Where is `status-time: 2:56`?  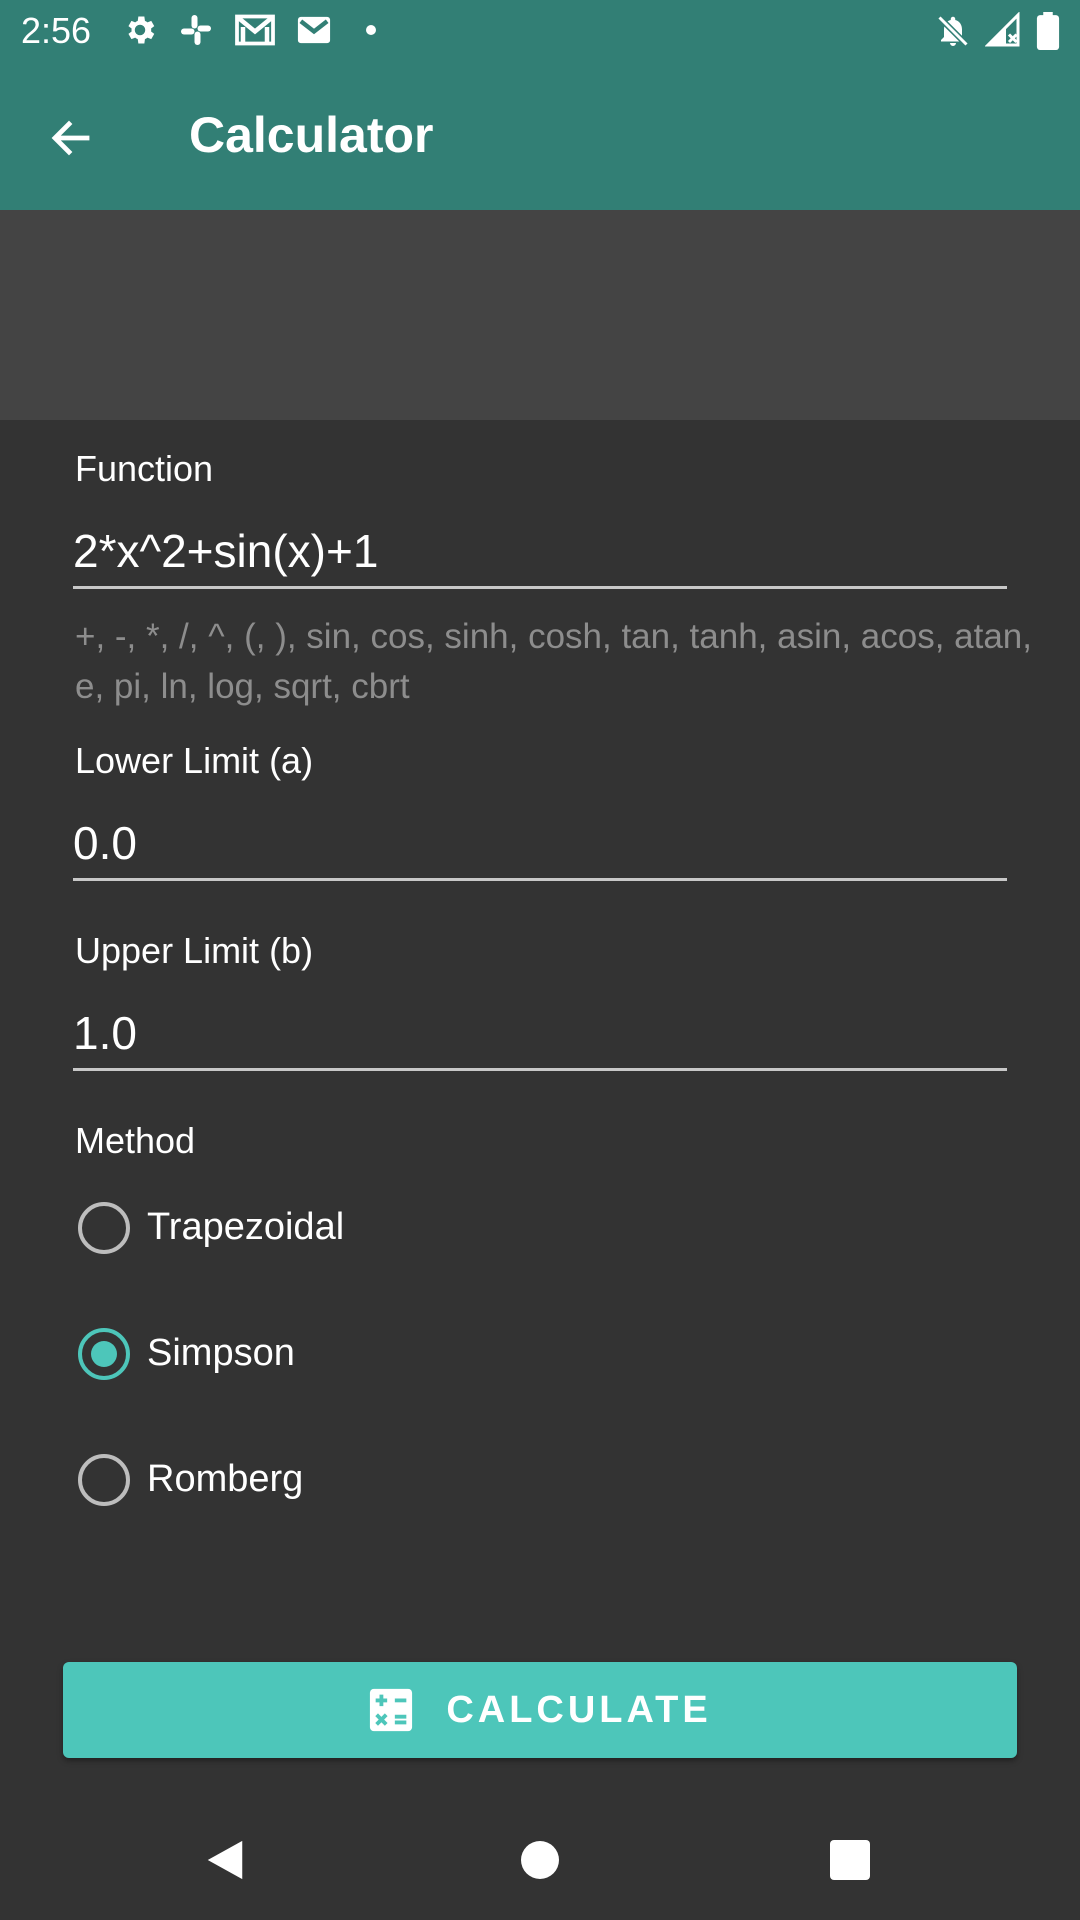 status-time: 2:56 is located at coordinates (56, 30).